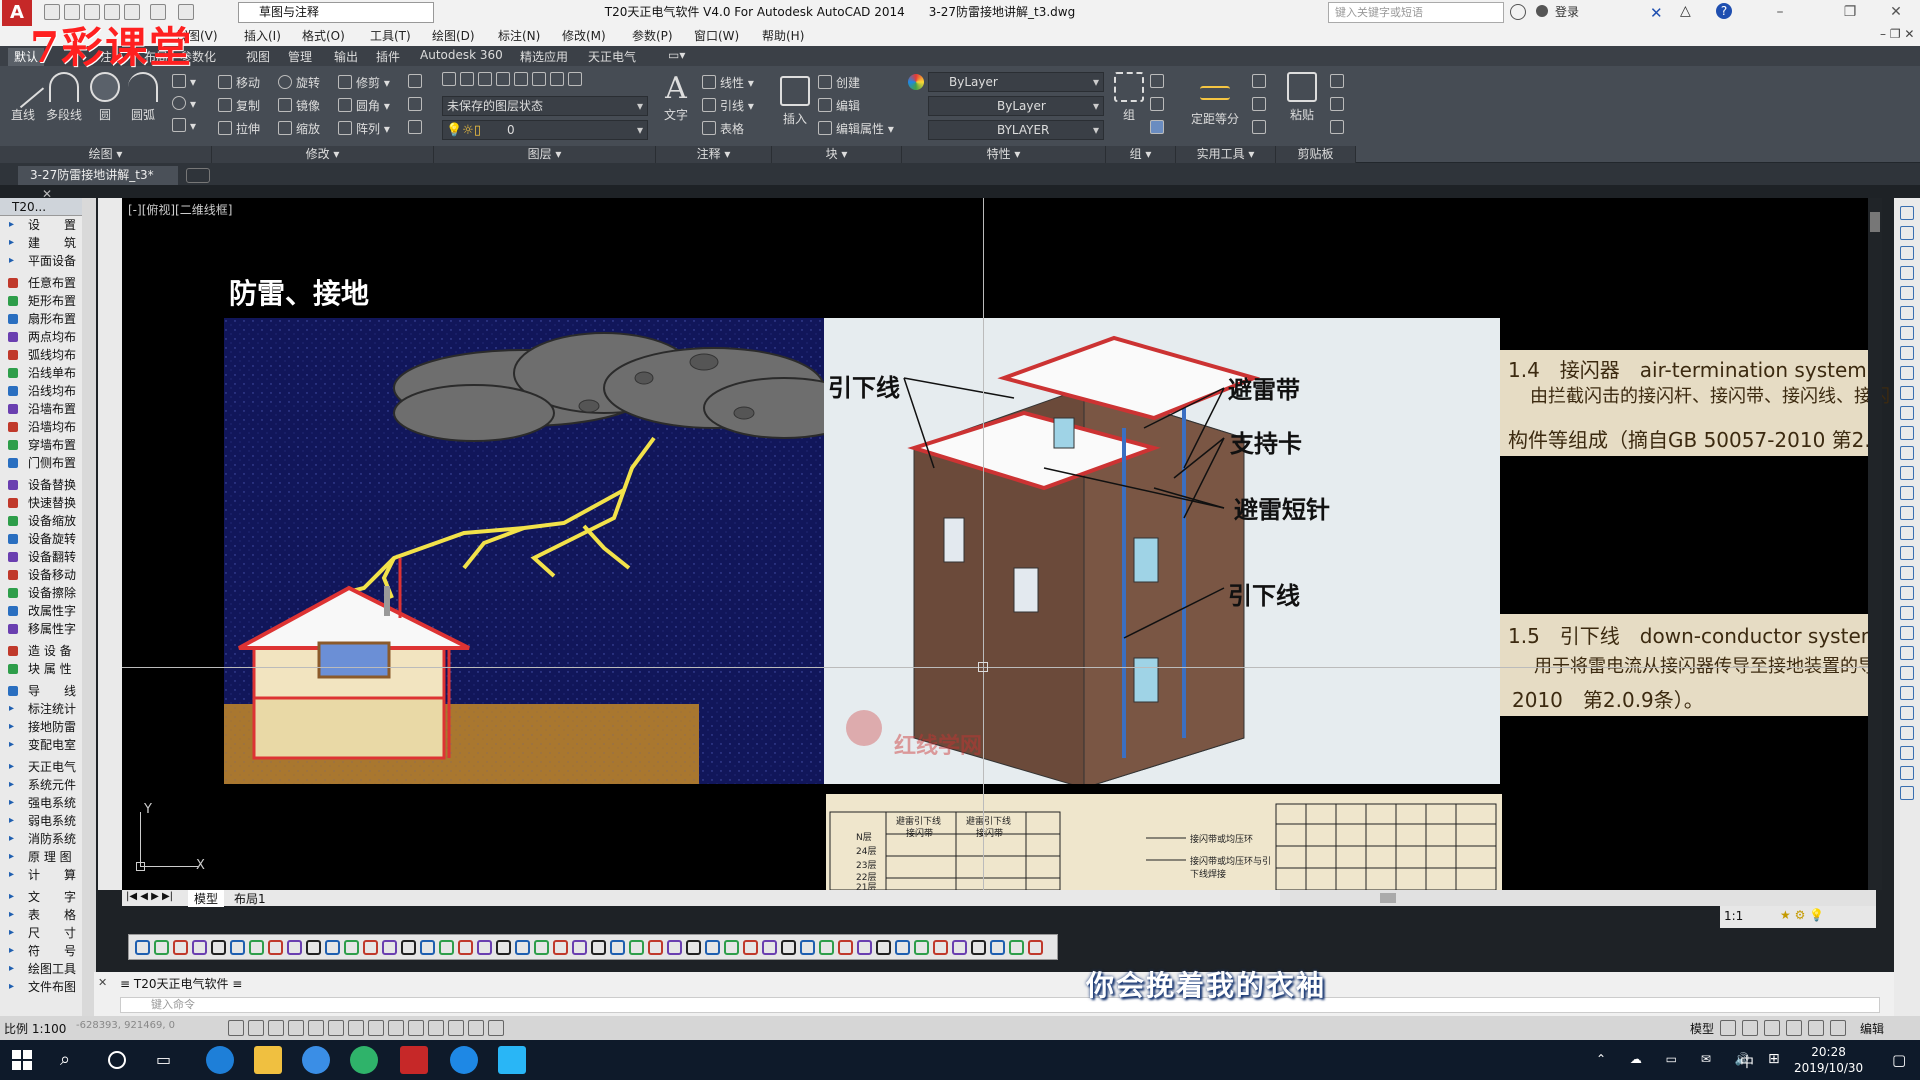  What do you see at coordinates (1261, 104) in the screenshot?
I see `id-point-icon` at bounding box center [1261, 104].